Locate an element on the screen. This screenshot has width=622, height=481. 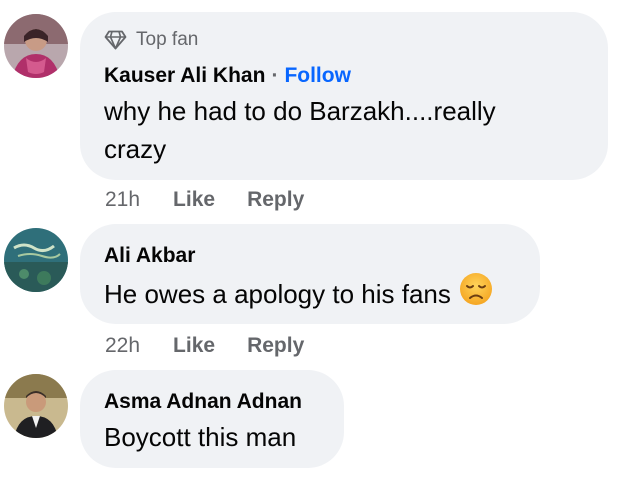
author-row: Ali Akbar is located at coordinates (149, 256).